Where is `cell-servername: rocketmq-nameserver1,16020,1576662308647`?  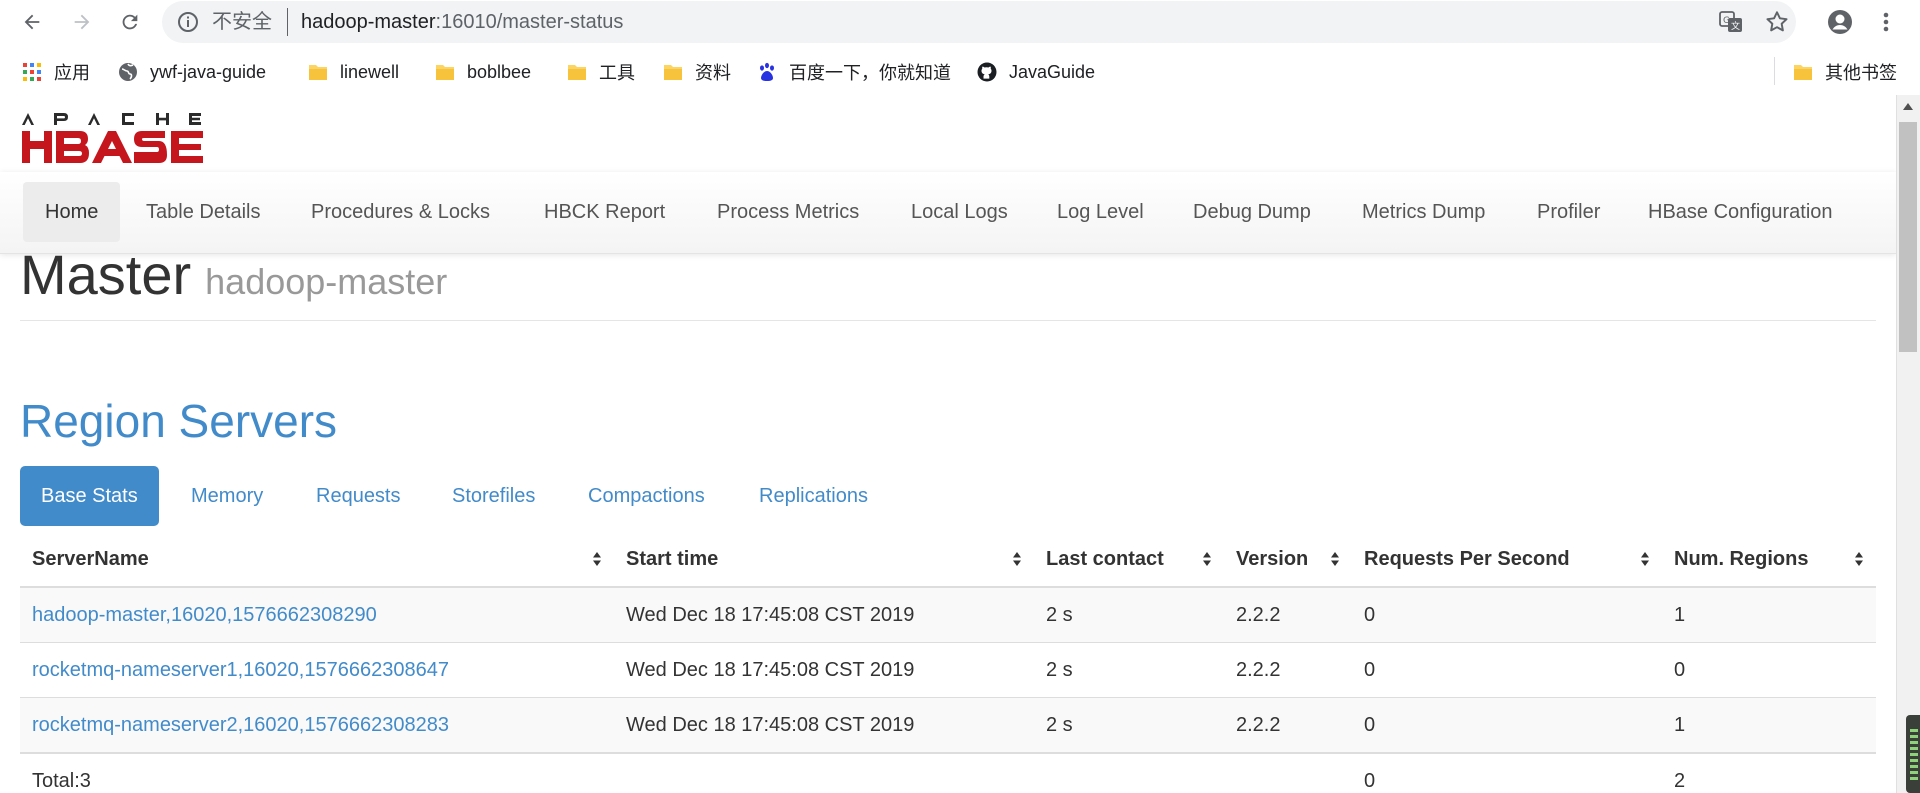 cell-servername: rocketmq-nameserver1,16020,1576662308647 is located at coordinates (317, 670).